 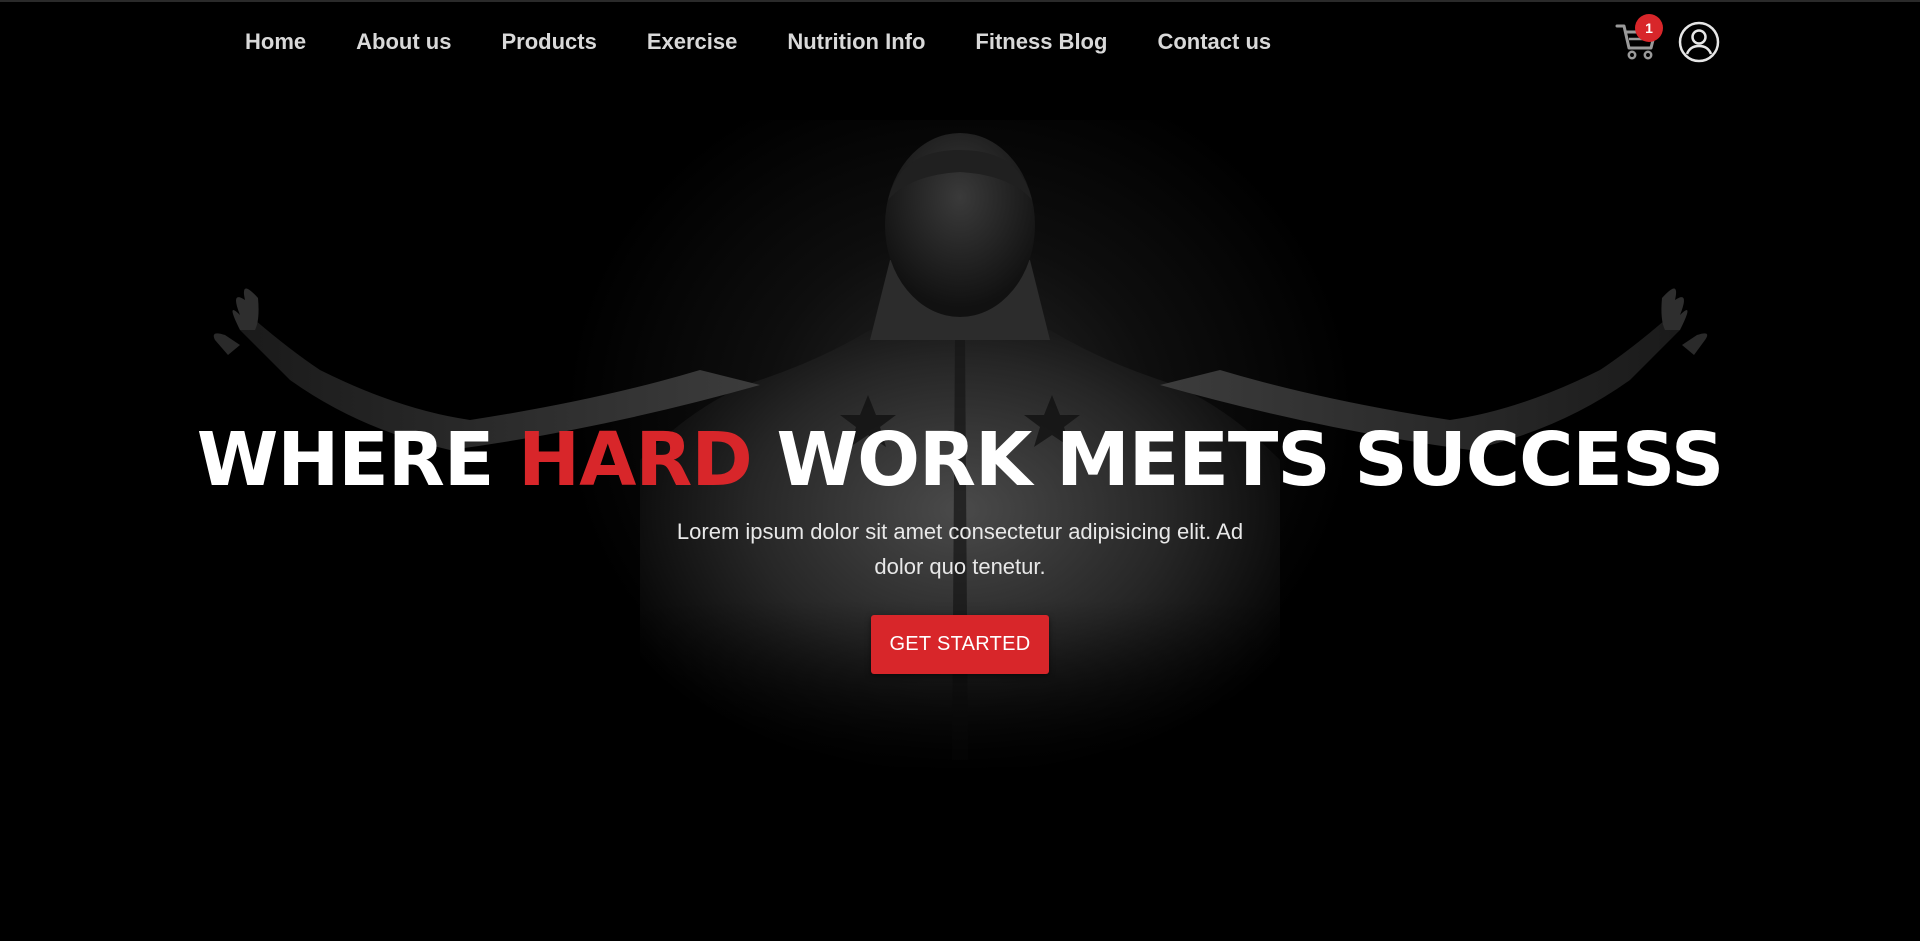 I want to click on user-circle-icon, so click(x=1699, y=42).